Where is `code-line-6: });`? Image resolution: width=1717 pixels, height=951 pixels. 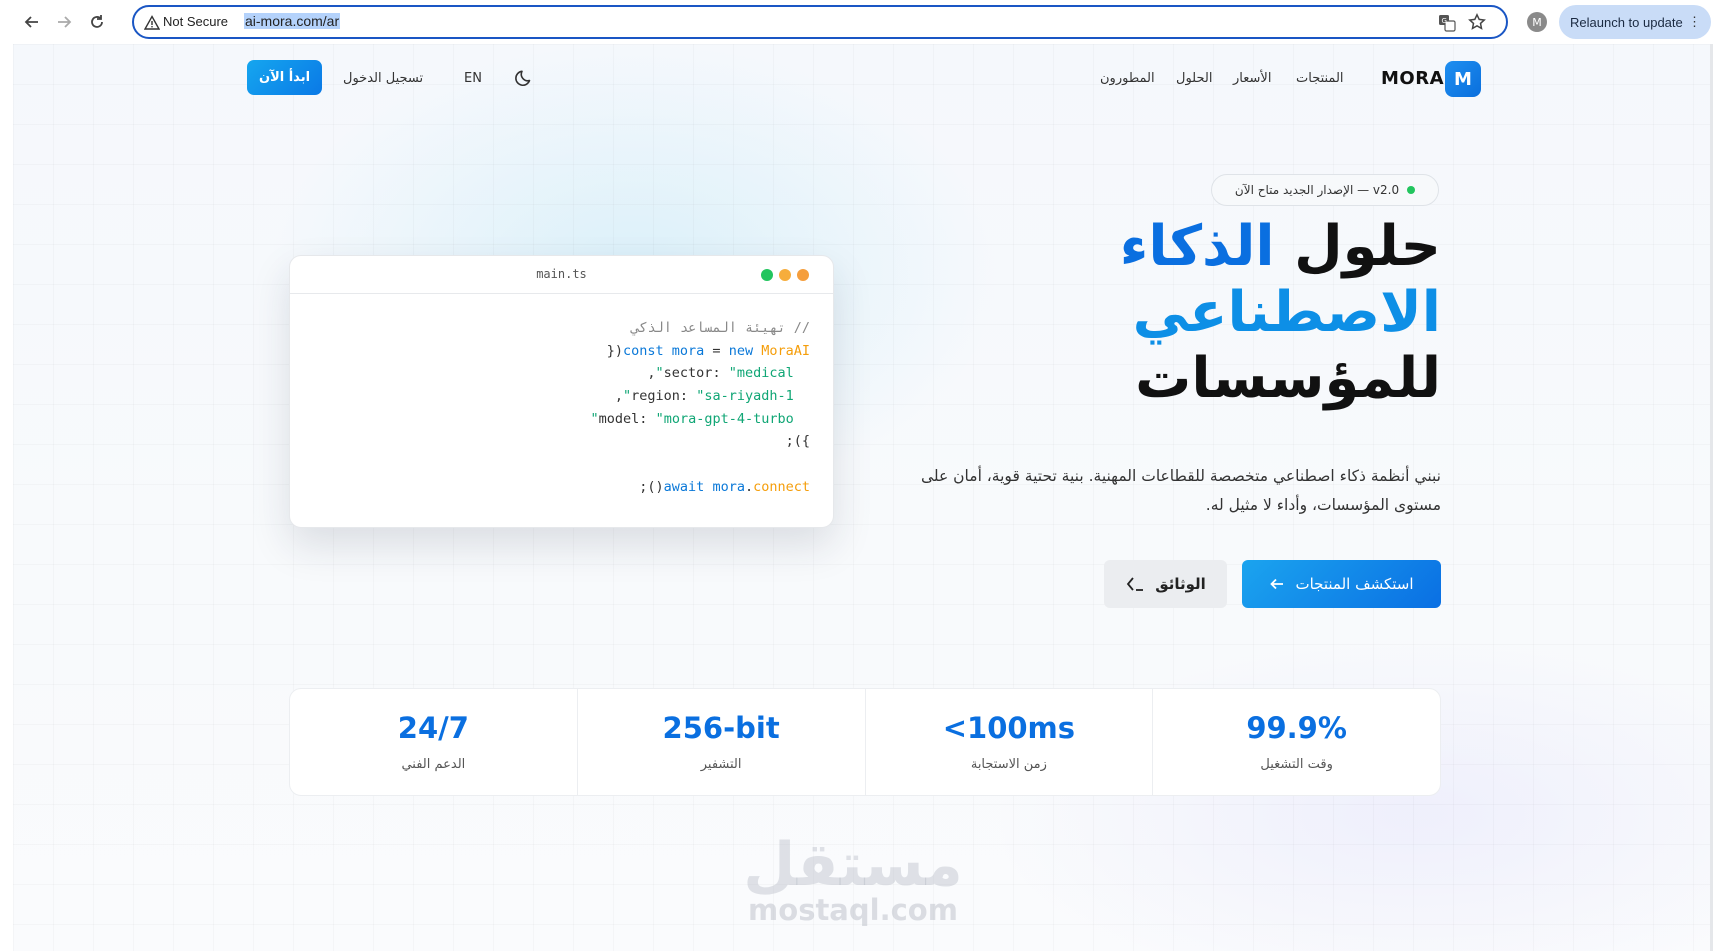 code-line-6: }); is located at coordinates (797, 441).